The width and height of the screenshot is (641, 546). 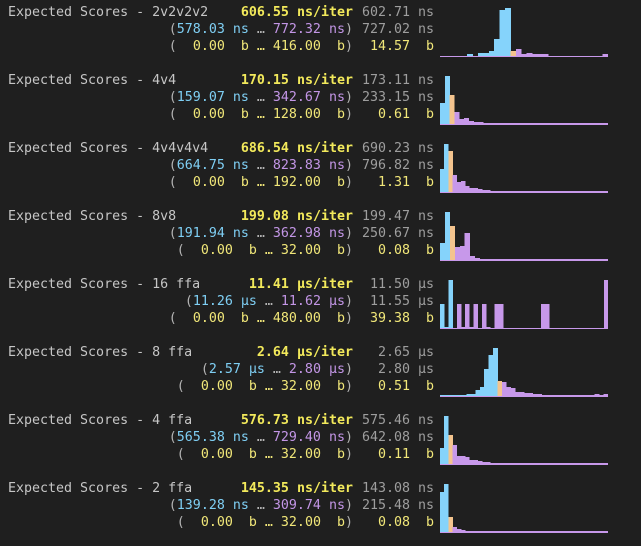 What do you see at coordinates (401, 284) in the screenshot?
I see `p75-time: 11.50 µs` at bounding box center [401, 284].